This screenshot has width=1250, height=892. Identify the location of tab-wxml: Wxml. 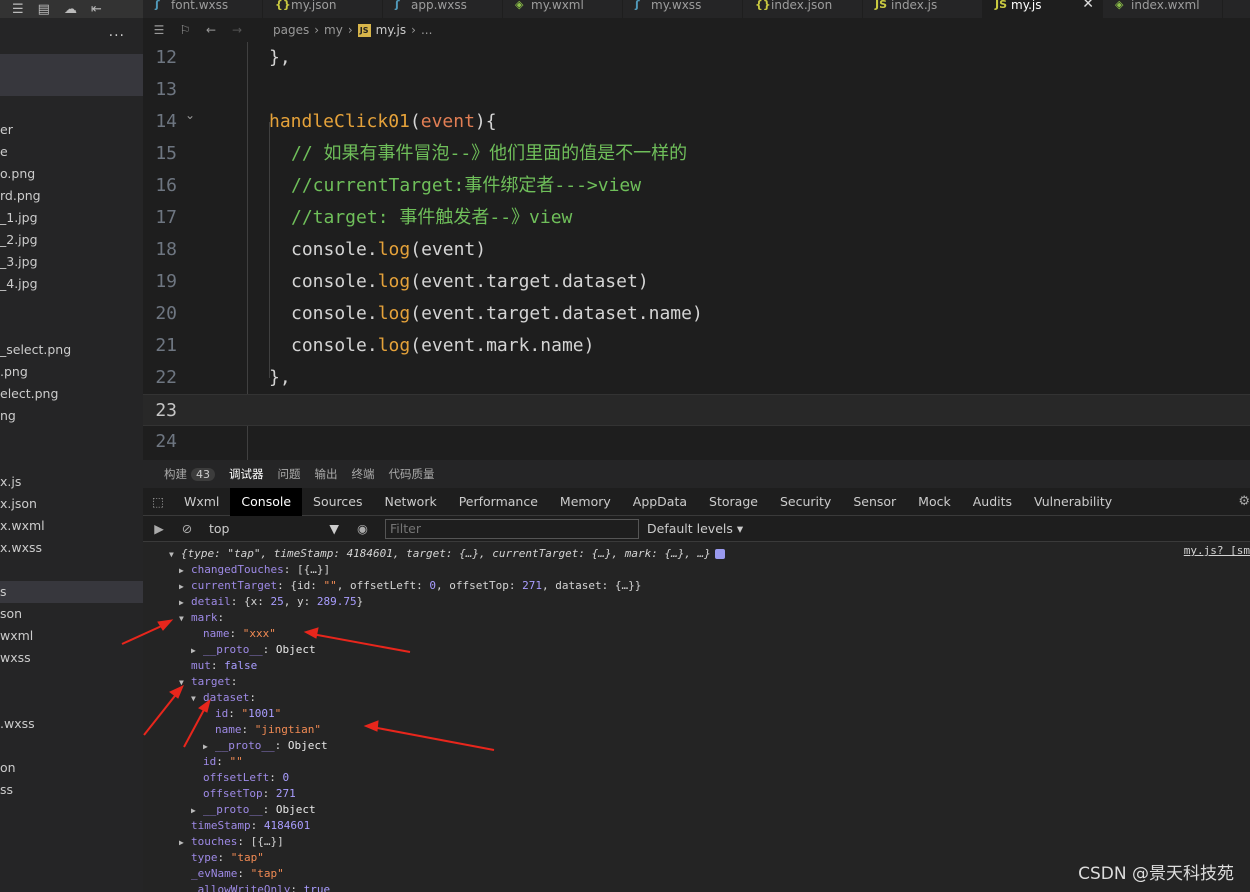
(201, 502).